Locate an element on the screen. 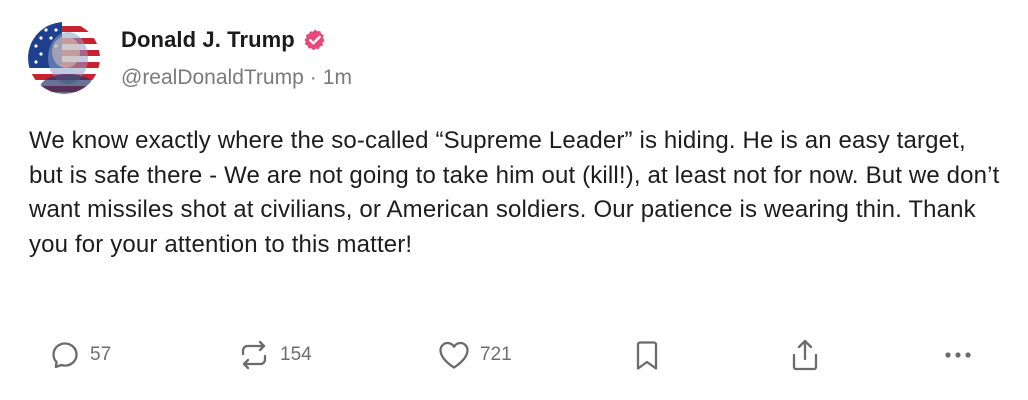 This screenshot has height=400, width=1028. reply-icon is located at coordinates (65, 355).